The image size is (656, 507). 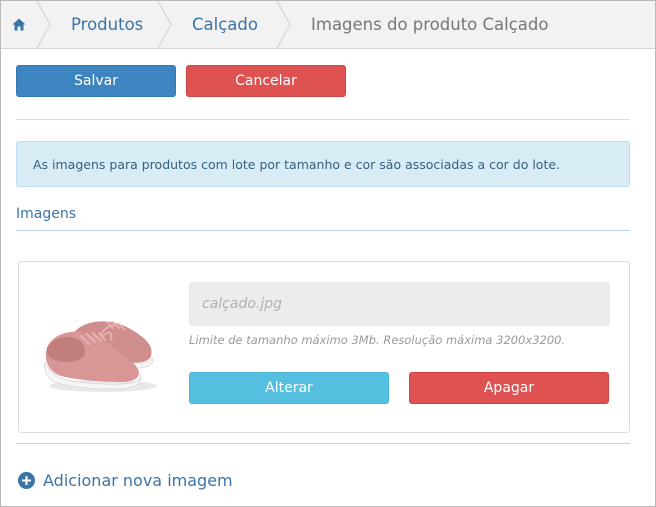 What do you see at coordinates (242, 304) in the screenshot?
I see `file-input-placeholder: calçado.jpg` at bounding box center [242, 304].